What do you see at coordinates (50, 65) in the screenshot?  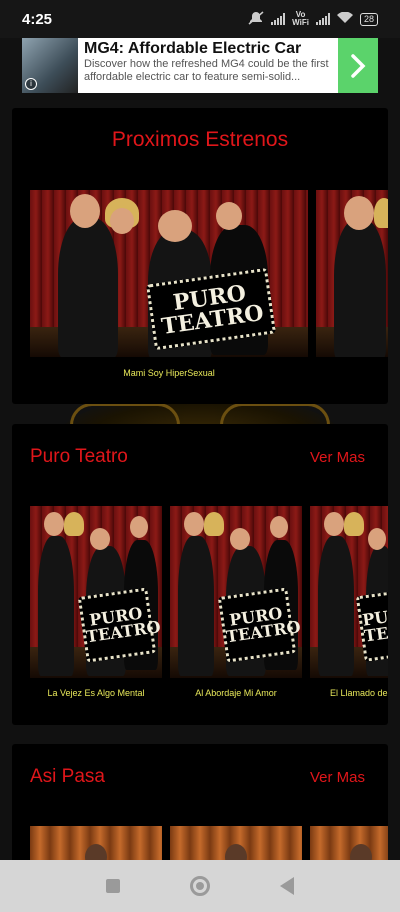 I see `ad-thumbnail: i` at bounding box center [50, 65].